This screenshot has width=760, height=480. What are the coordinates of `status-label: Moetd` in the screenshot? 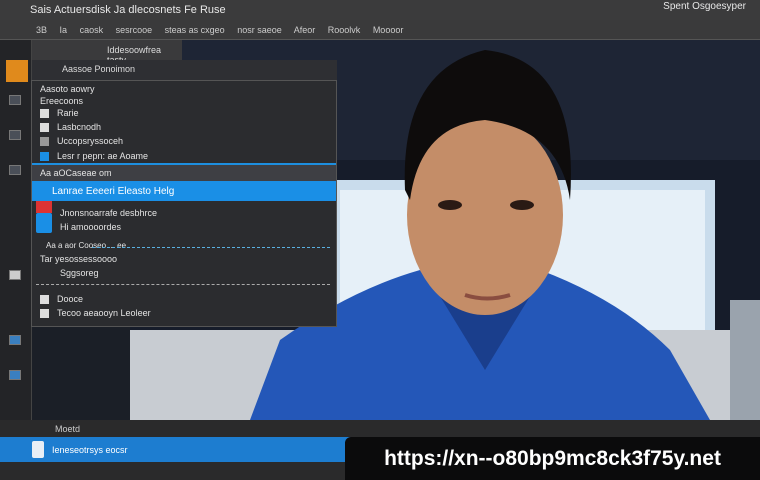 It's located at (68, 429).